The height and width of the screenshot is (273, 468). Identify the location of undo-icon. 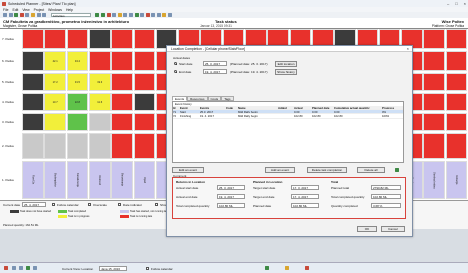
(21, 15).